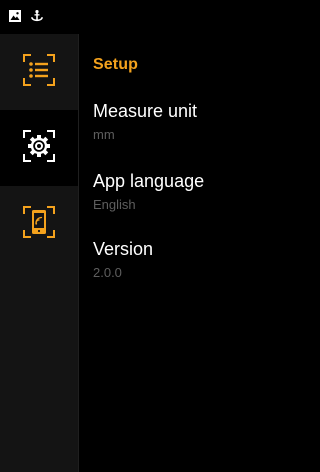 This screenshot has width=320, height=472. I want to click on setting-value: English, so click(114, 204).